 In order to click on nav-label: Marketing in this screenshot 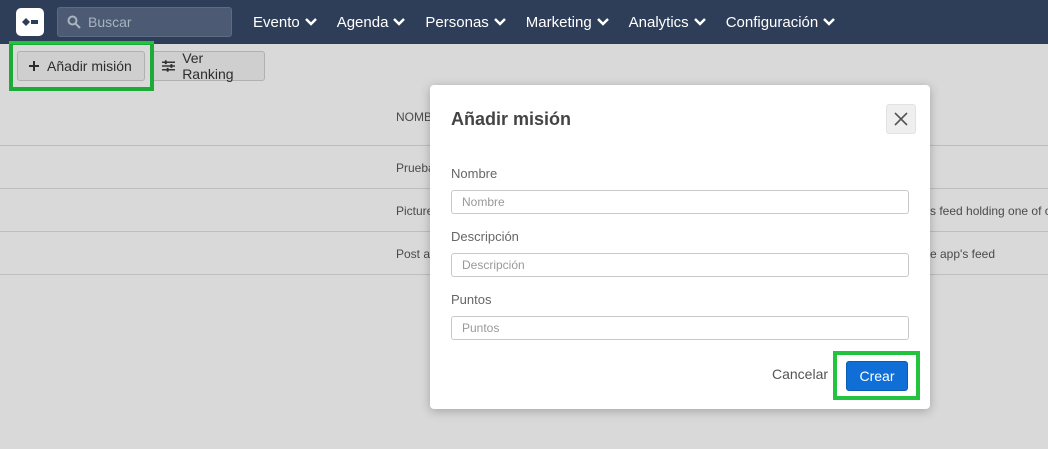, I will do `click(558, 22)`.